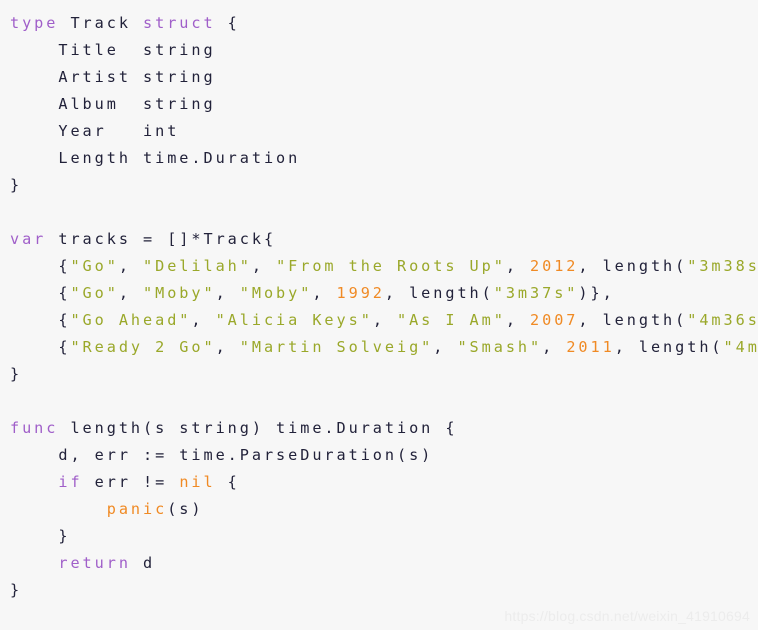  What do you see at coordinates (28, 239) in the screenshot?
I see `code-token-kw: var` at bounding box center [28, 239].